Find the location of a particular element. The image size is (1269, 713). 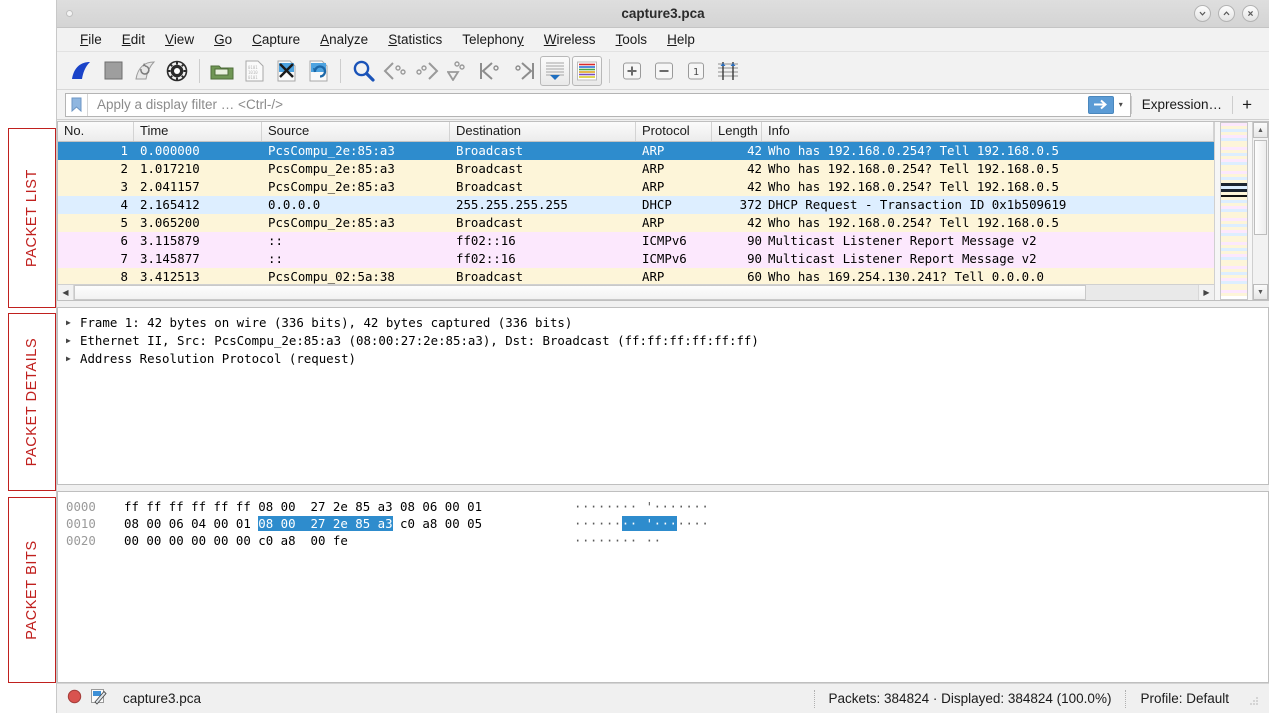

column-header-protocol: Protocol is located at coordinates (674, 131).